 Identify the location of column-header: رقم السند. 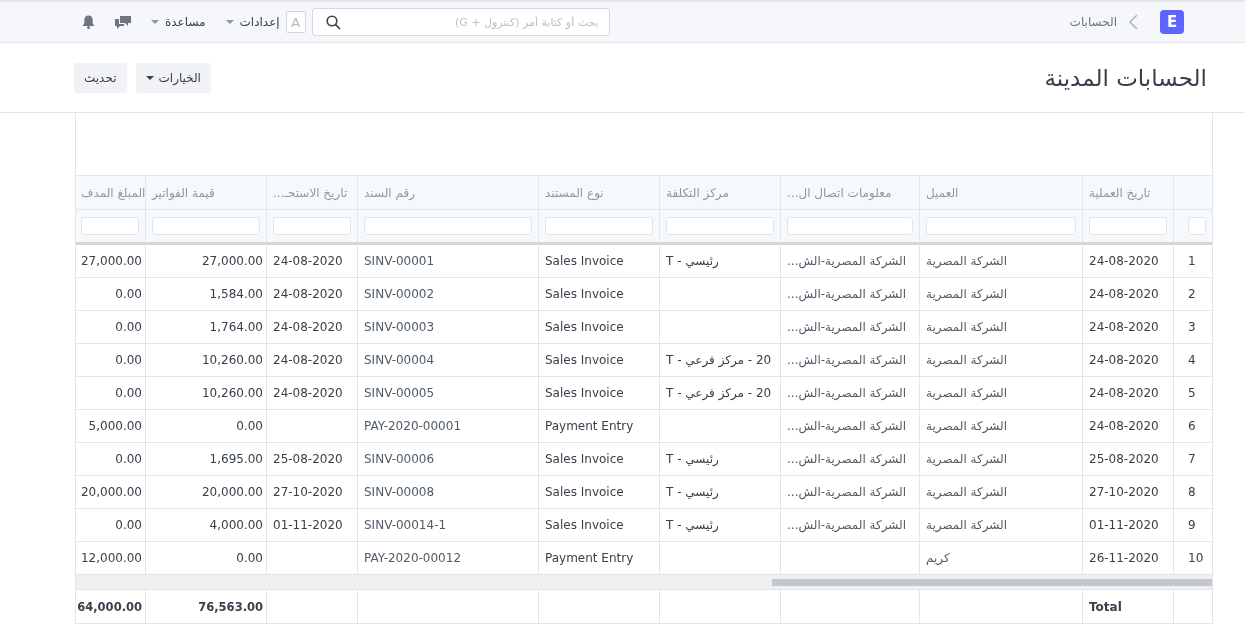
(447, 192).